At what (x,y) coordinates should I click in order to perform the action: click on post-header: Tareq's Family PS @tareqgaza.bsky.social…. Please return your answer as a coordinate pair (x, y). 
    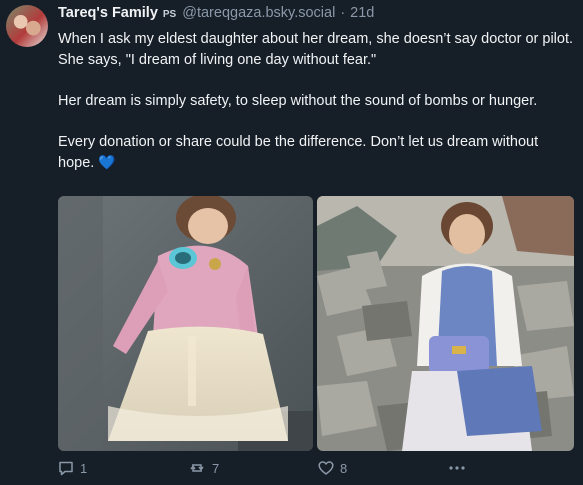
    Looking at the image, I should click on (216, 14).